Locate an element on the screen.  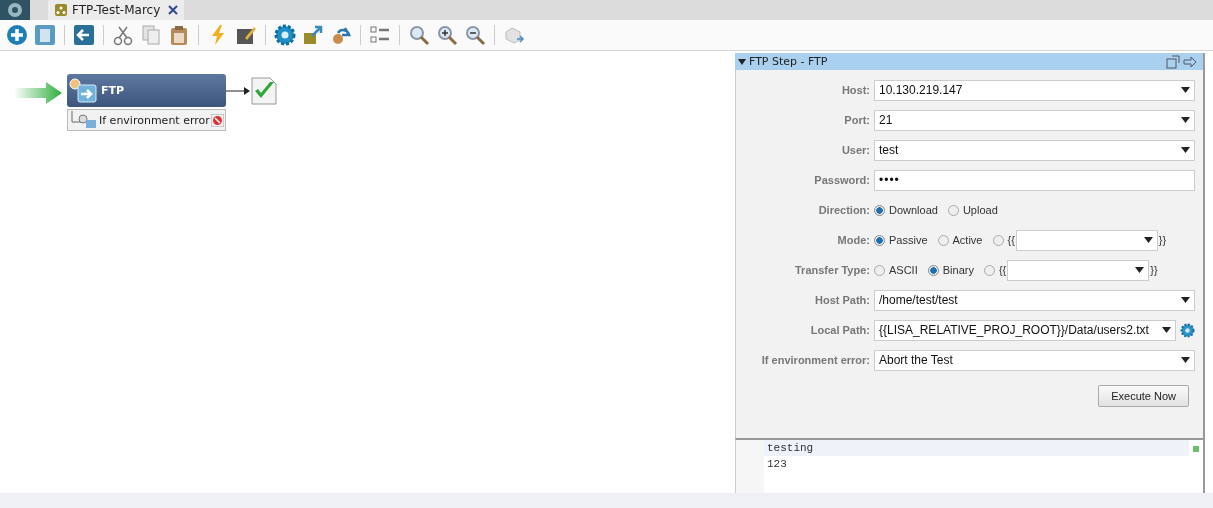
radio-button: ASCII is located at coordinates (896, 270).